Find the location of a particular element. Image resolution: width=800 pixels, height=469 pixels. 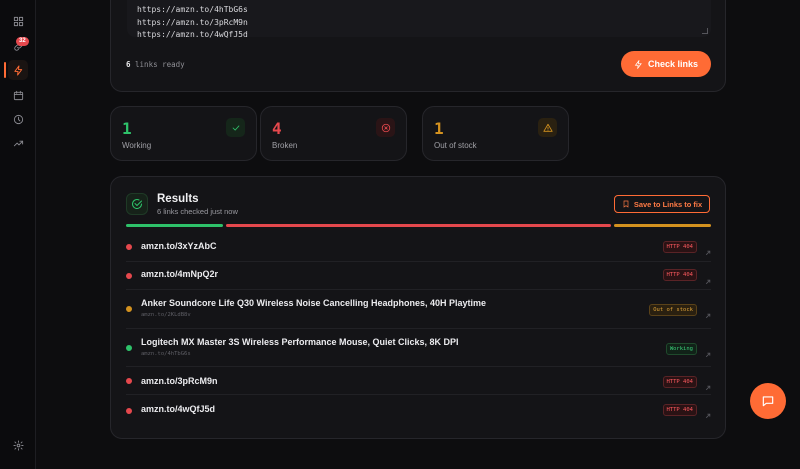

status-badge: Working is located at coordinates (681, 349).